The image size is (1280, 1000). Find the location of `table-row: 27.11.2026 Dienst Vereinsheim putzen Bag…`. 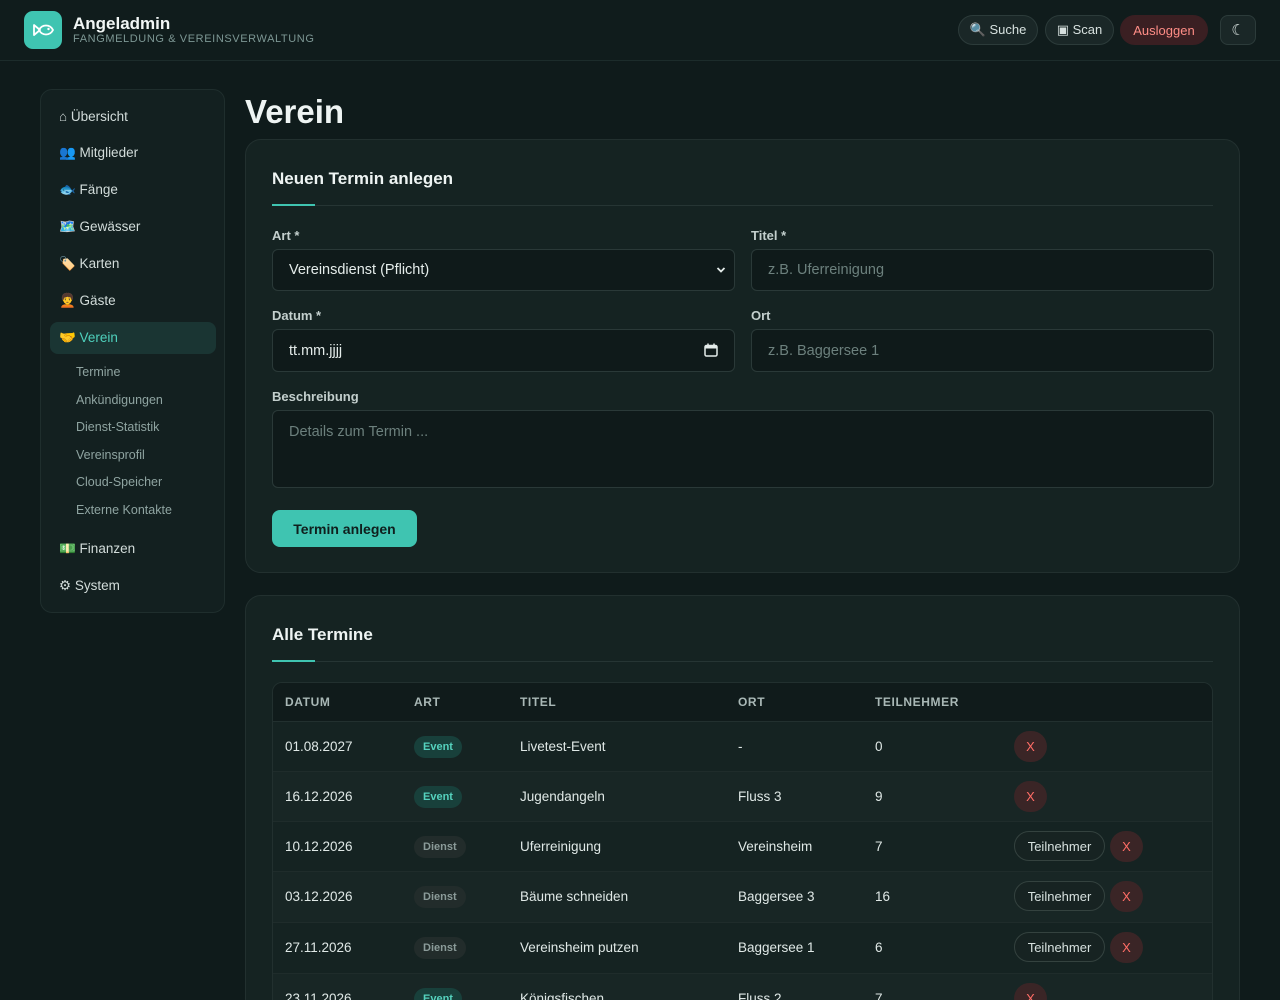

table-row: 27.11.2026 Dienst Vereinsheim putzen Bag… is located at coordinates (742, 948).